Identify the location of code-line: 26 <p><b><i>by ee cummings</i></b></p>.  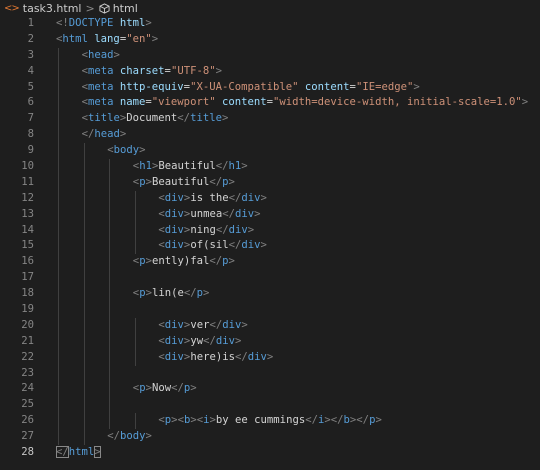
(270, 421).